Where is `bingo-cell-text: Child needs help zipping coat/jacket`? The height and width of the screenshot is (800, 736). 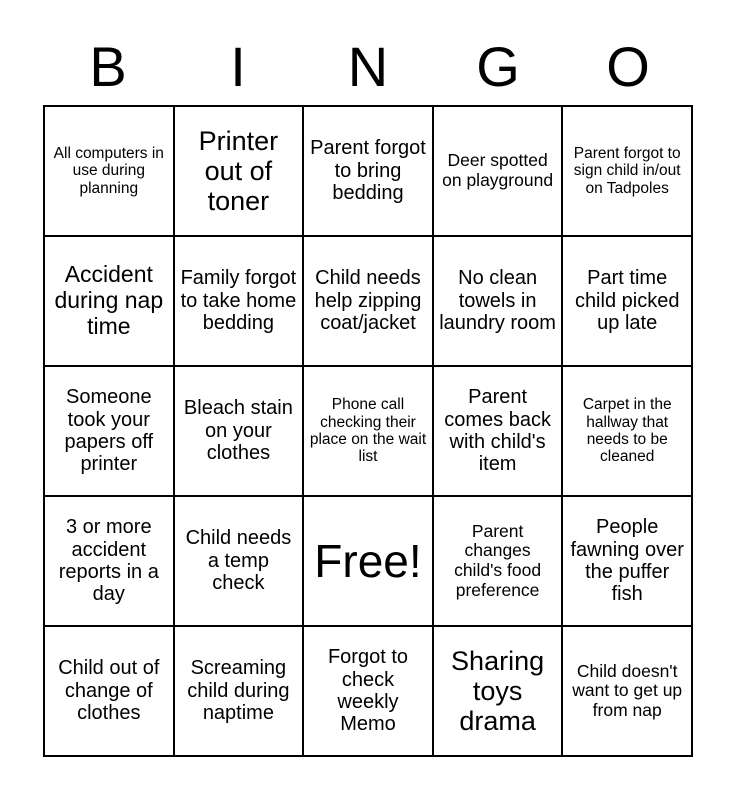 bingo-cell-text: Child needs help zipping coat/jacket is located at coordinates (368, 301).